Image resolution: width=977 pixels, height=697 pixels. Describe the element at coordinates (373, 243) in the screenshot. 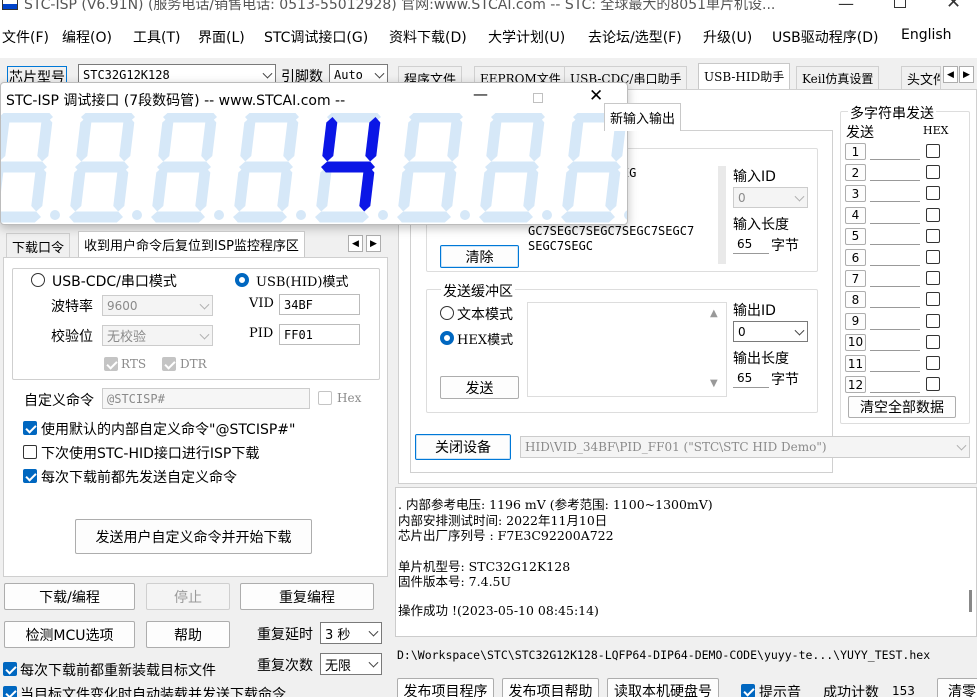

I see `left-tab-scroll-right-icon: ▶` at that location.